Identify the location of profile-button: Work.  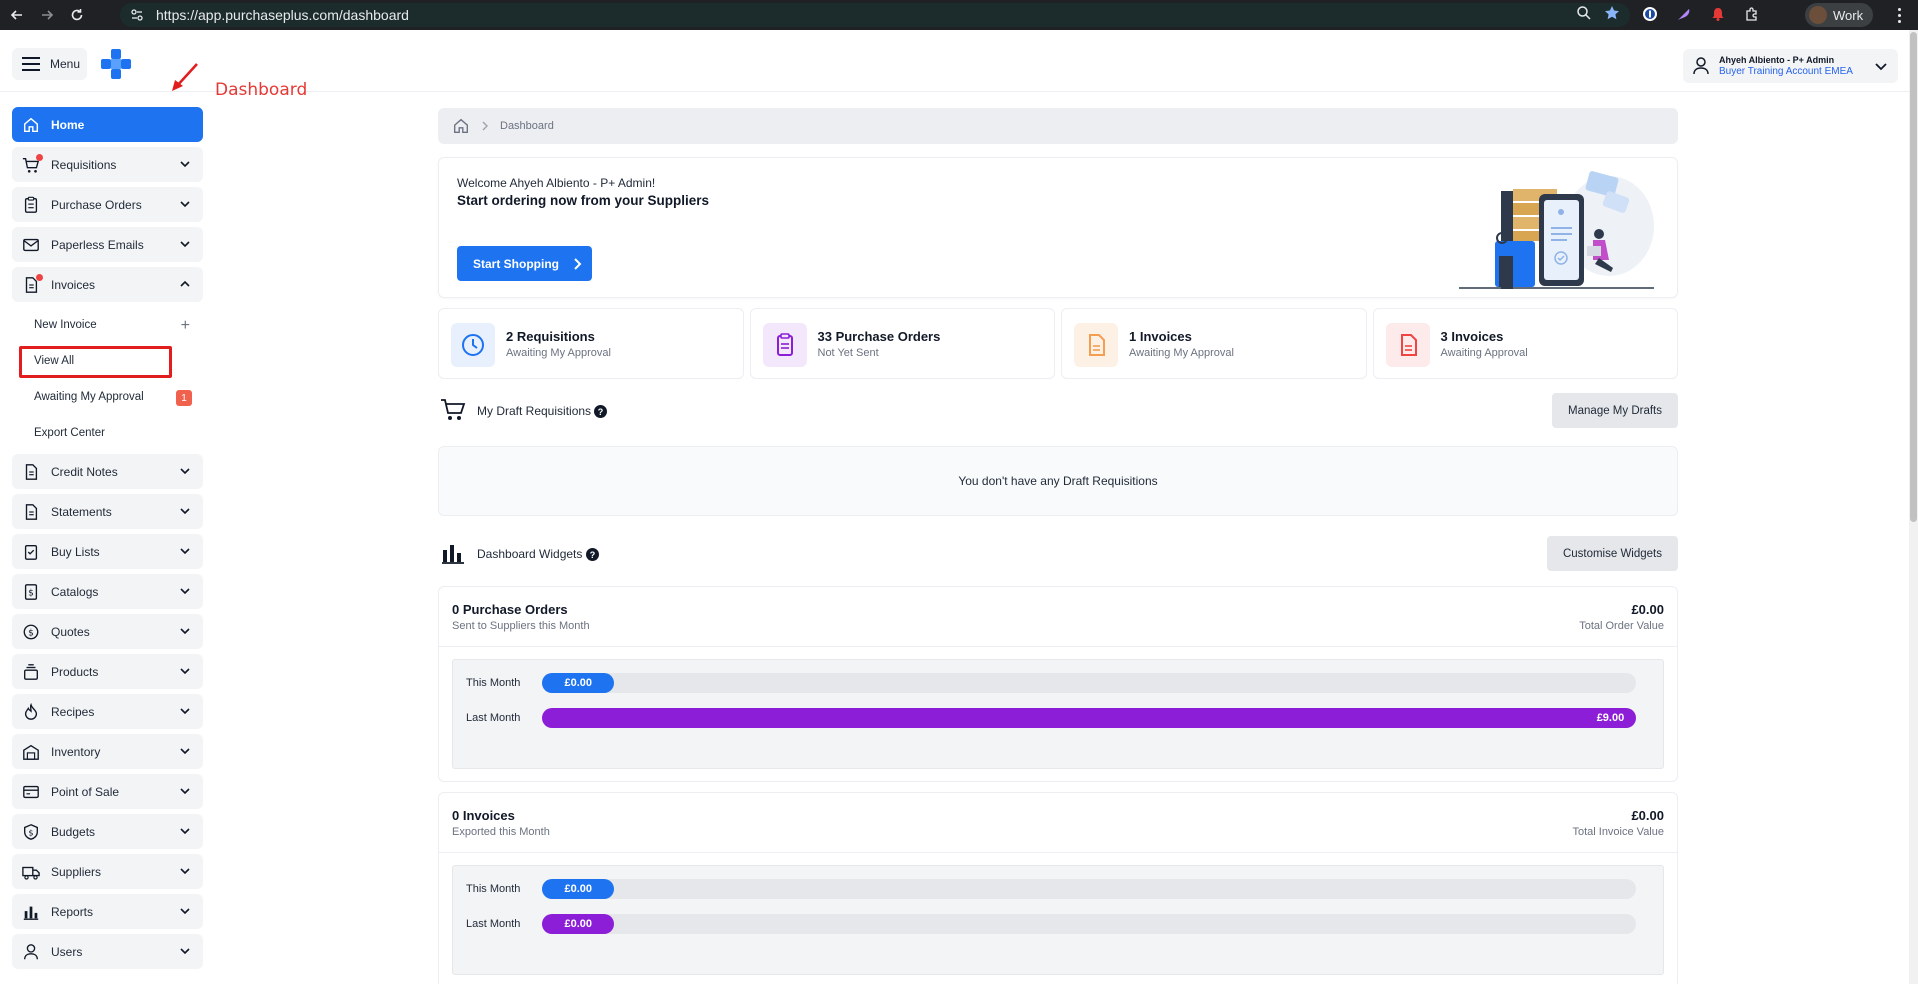
(1839, 15).